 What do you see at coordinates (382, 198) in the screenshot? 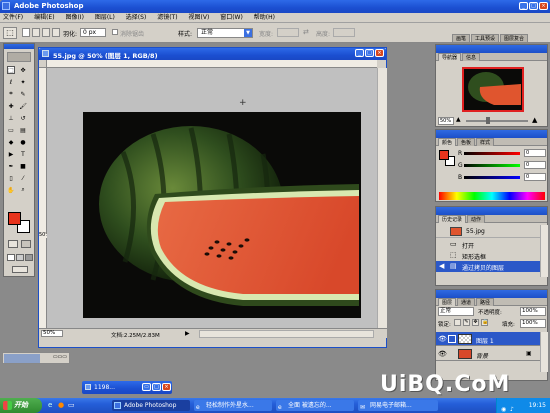
I see `vertical-scrollbar` at bounding box center [382, 198].